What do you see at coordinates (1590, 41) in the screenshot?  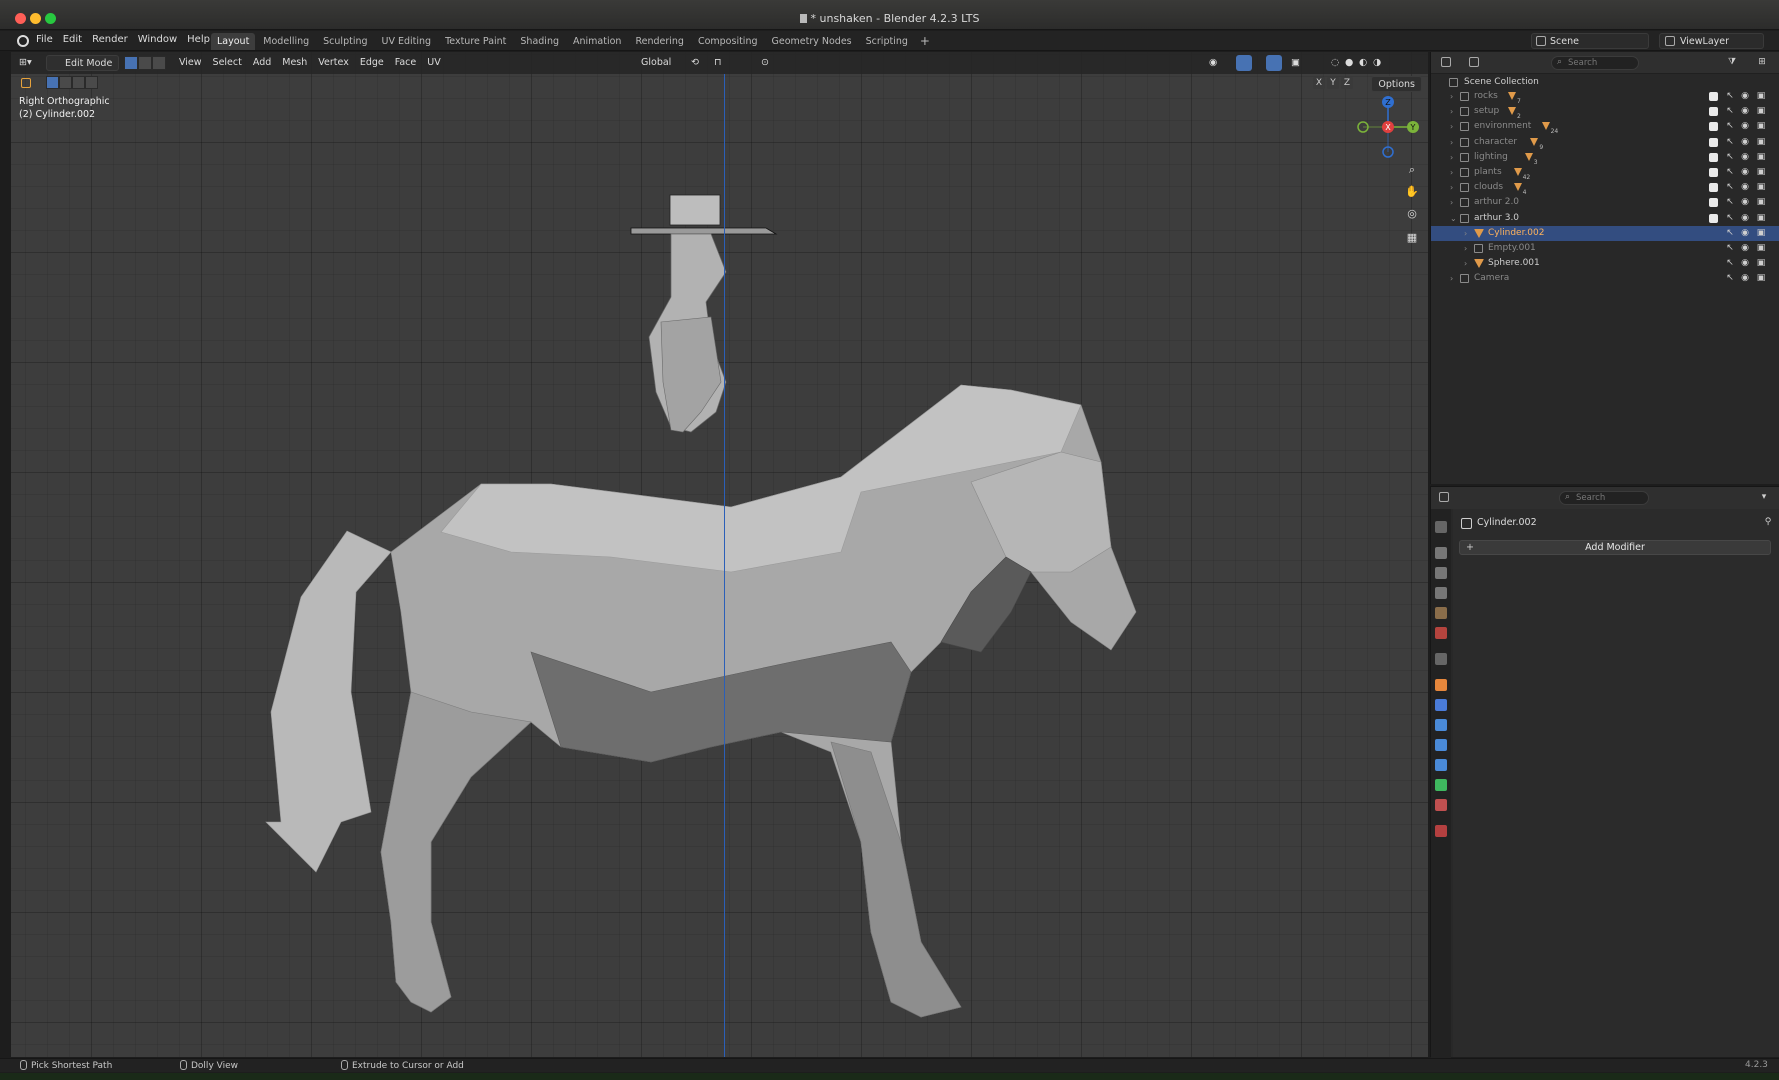 I see `scene-selector: Scene` at bounding box center [1590, 41].